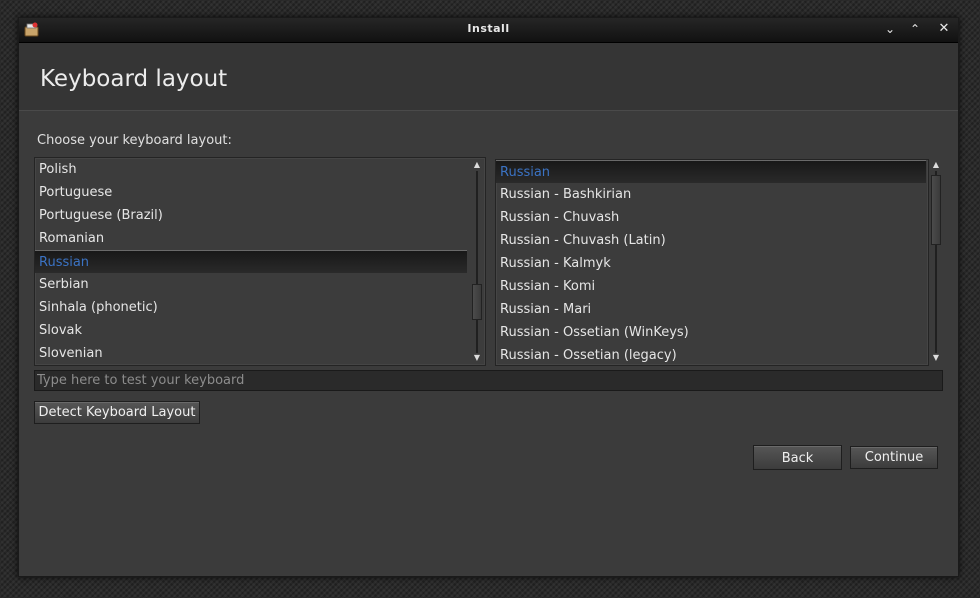  Describe the element at coordinates (711, 286) in the screenshot. I see `variant-list-item: Russian - Komi` at that location.